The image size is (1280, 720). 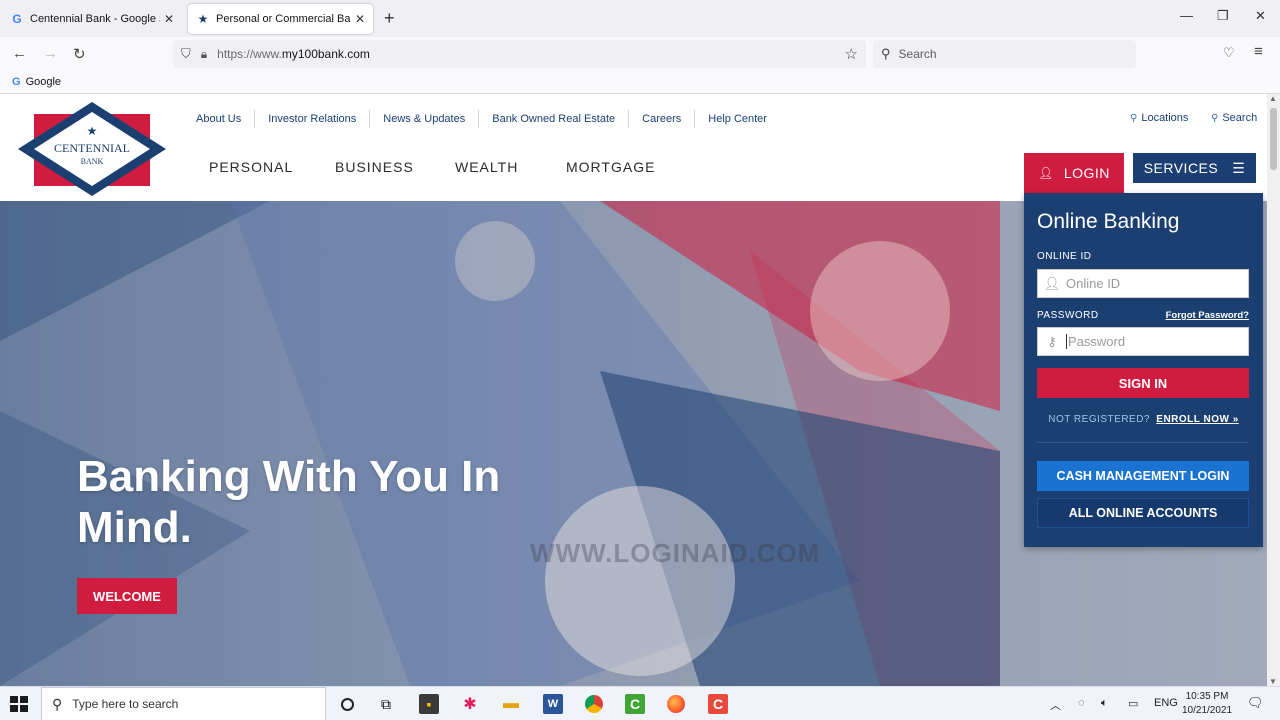 What do you see at coordinates (389, 18) in the screenshot?
I see `new-tab-icon: +` at bounding box center [389, 18].